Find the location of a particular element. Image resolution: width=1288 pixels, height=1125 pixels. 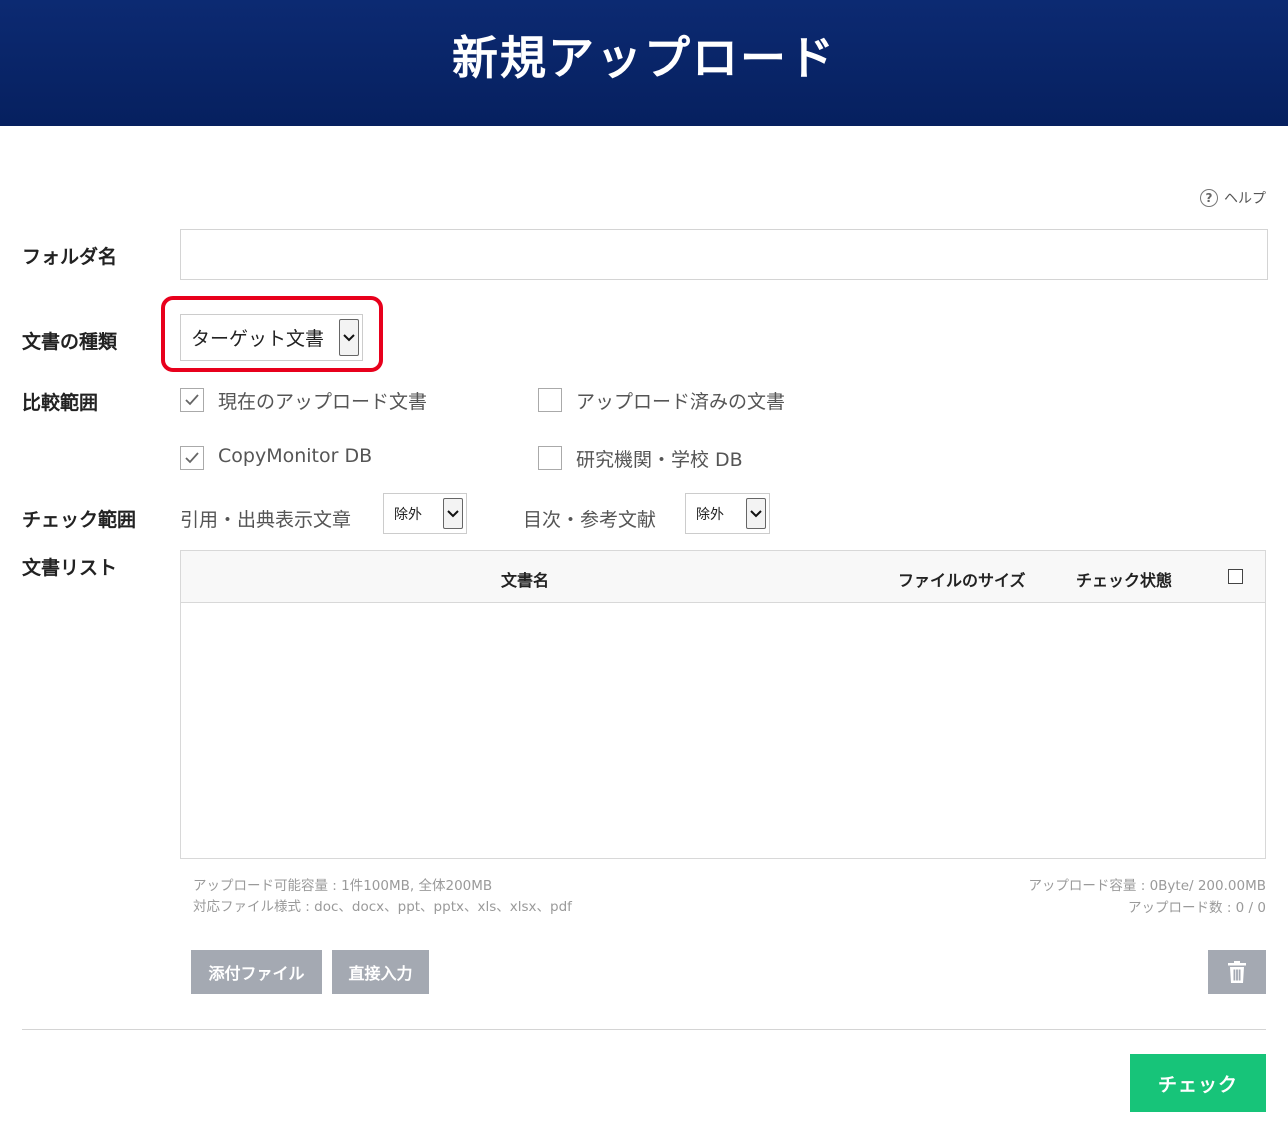

option-uploaded-docs-label: アップロード済みの文書 is located at coordinates (681, 402).